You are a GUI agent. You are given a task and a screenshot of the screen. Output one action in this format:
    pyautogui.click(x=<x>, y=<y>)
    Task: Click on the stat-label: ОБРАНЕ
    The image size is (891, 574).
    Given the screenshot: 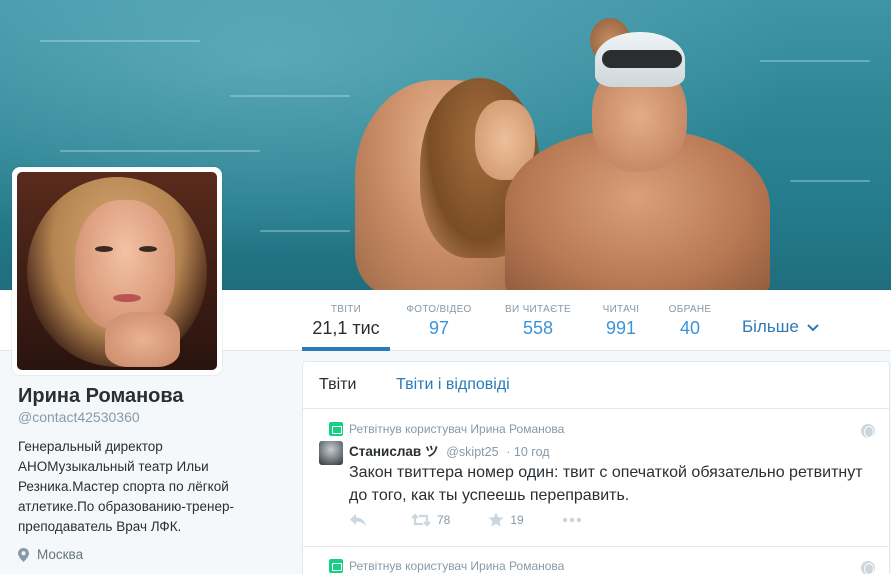 What is the action you would take?
    pyautogui.click(x=690, y=309)
    